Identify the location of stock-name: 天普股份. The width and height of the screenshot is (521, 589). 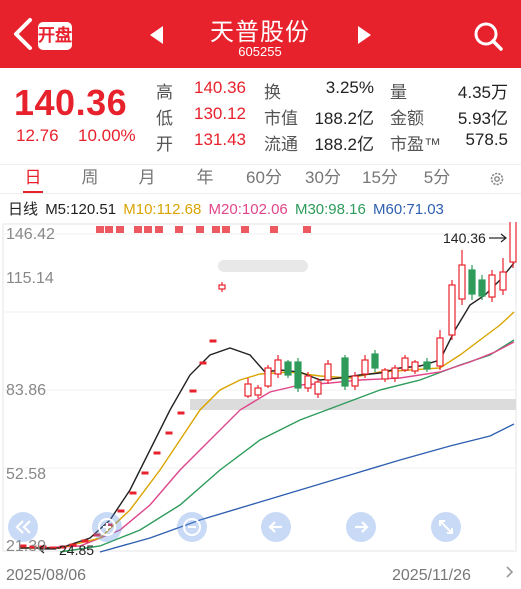
(260, 32).